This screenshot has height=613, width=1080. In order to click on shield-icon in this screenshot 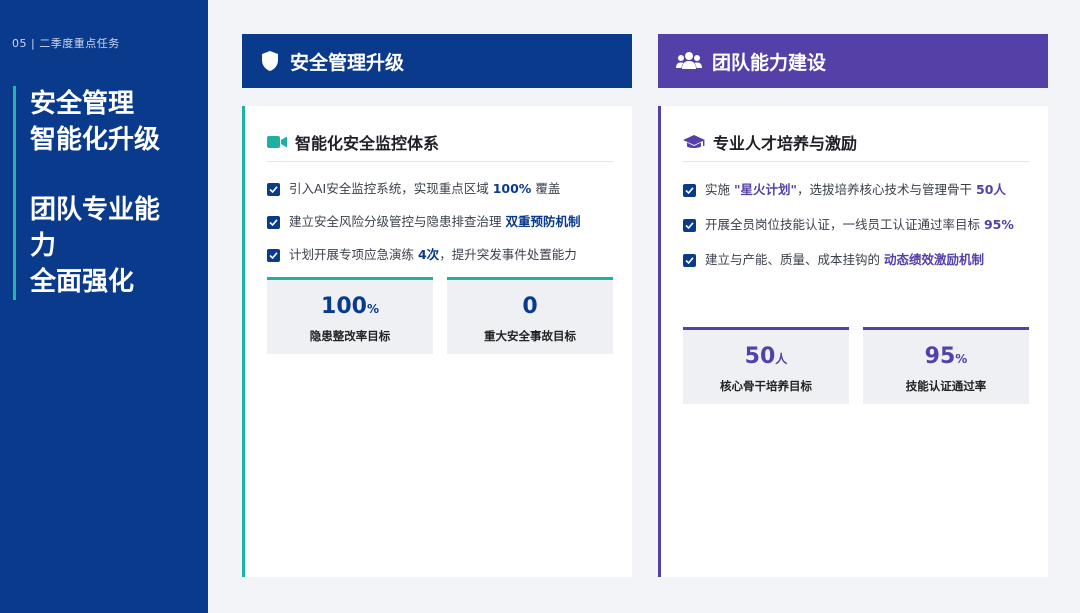, I will do `click(270, 61)`.